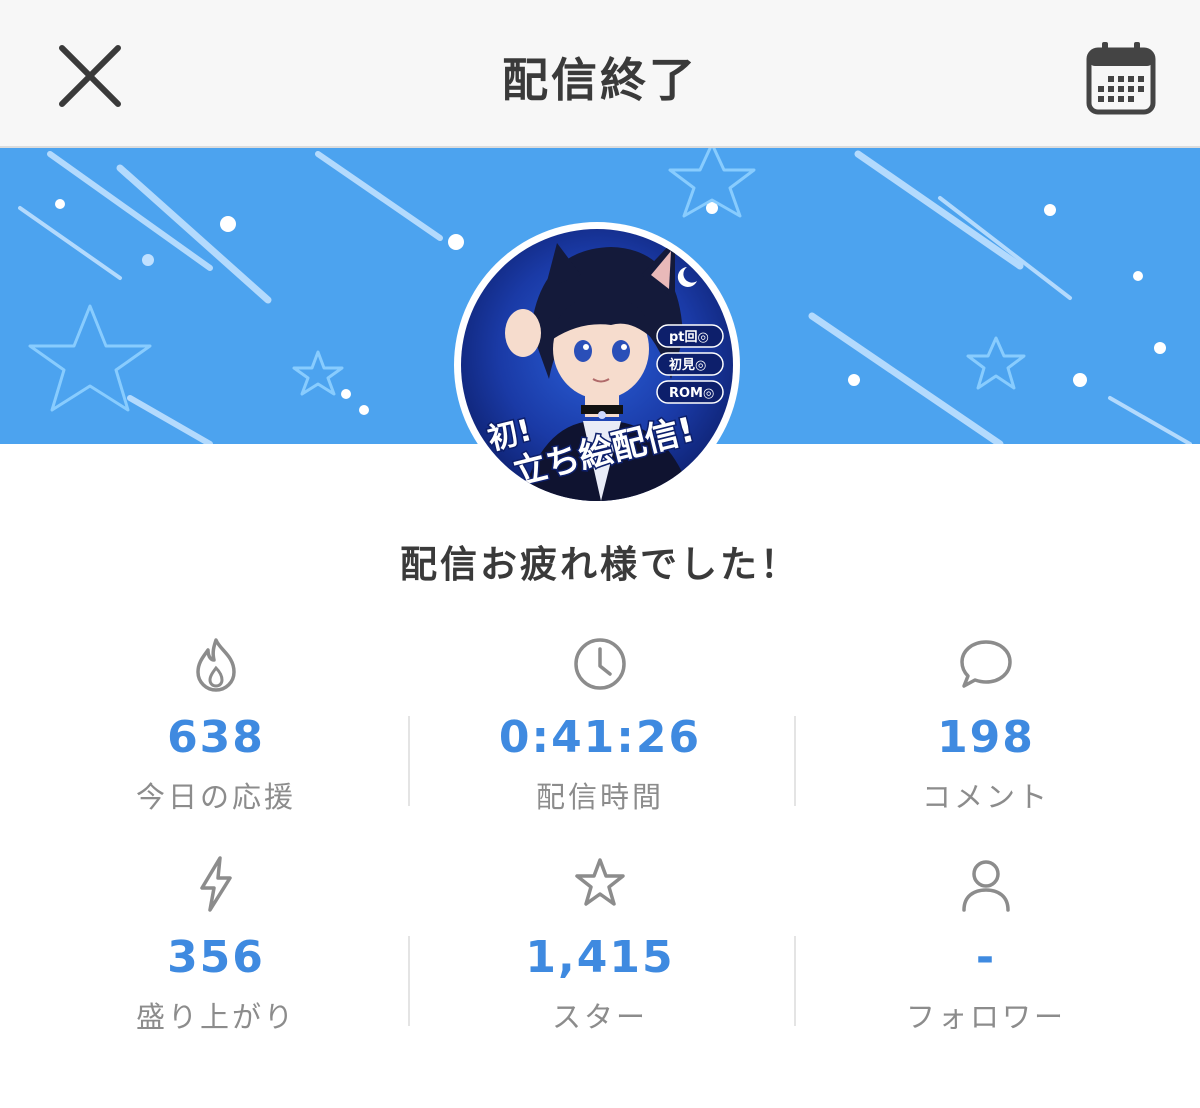 The width and height of the screenshot is (1200, 1108). What do you see at coordinates (600, 957) in the screenshot?
I see `stat-value: 1,415` at bounding box center [600, 957].